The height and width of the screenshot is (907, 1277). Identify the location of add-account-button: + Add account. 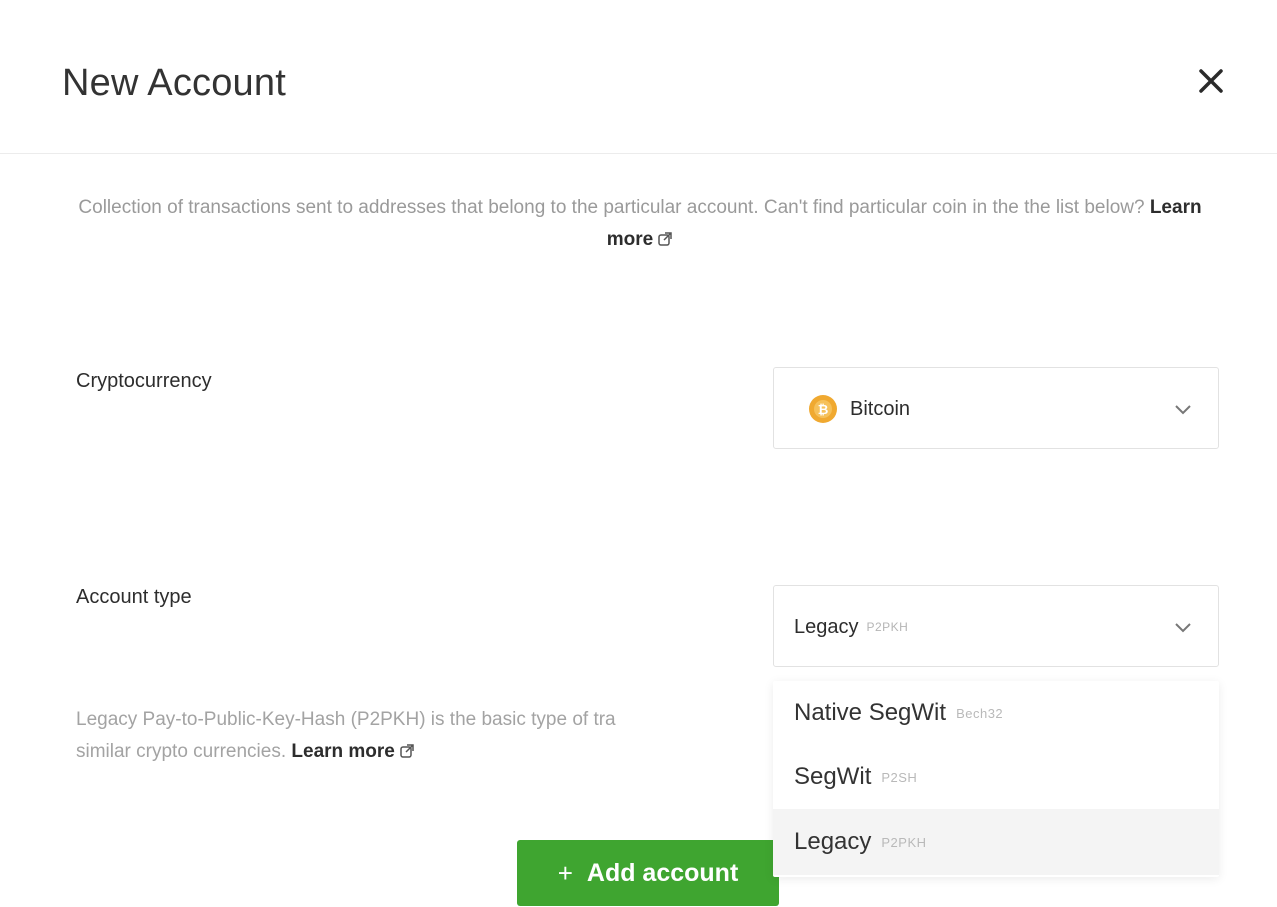
(648, 873).